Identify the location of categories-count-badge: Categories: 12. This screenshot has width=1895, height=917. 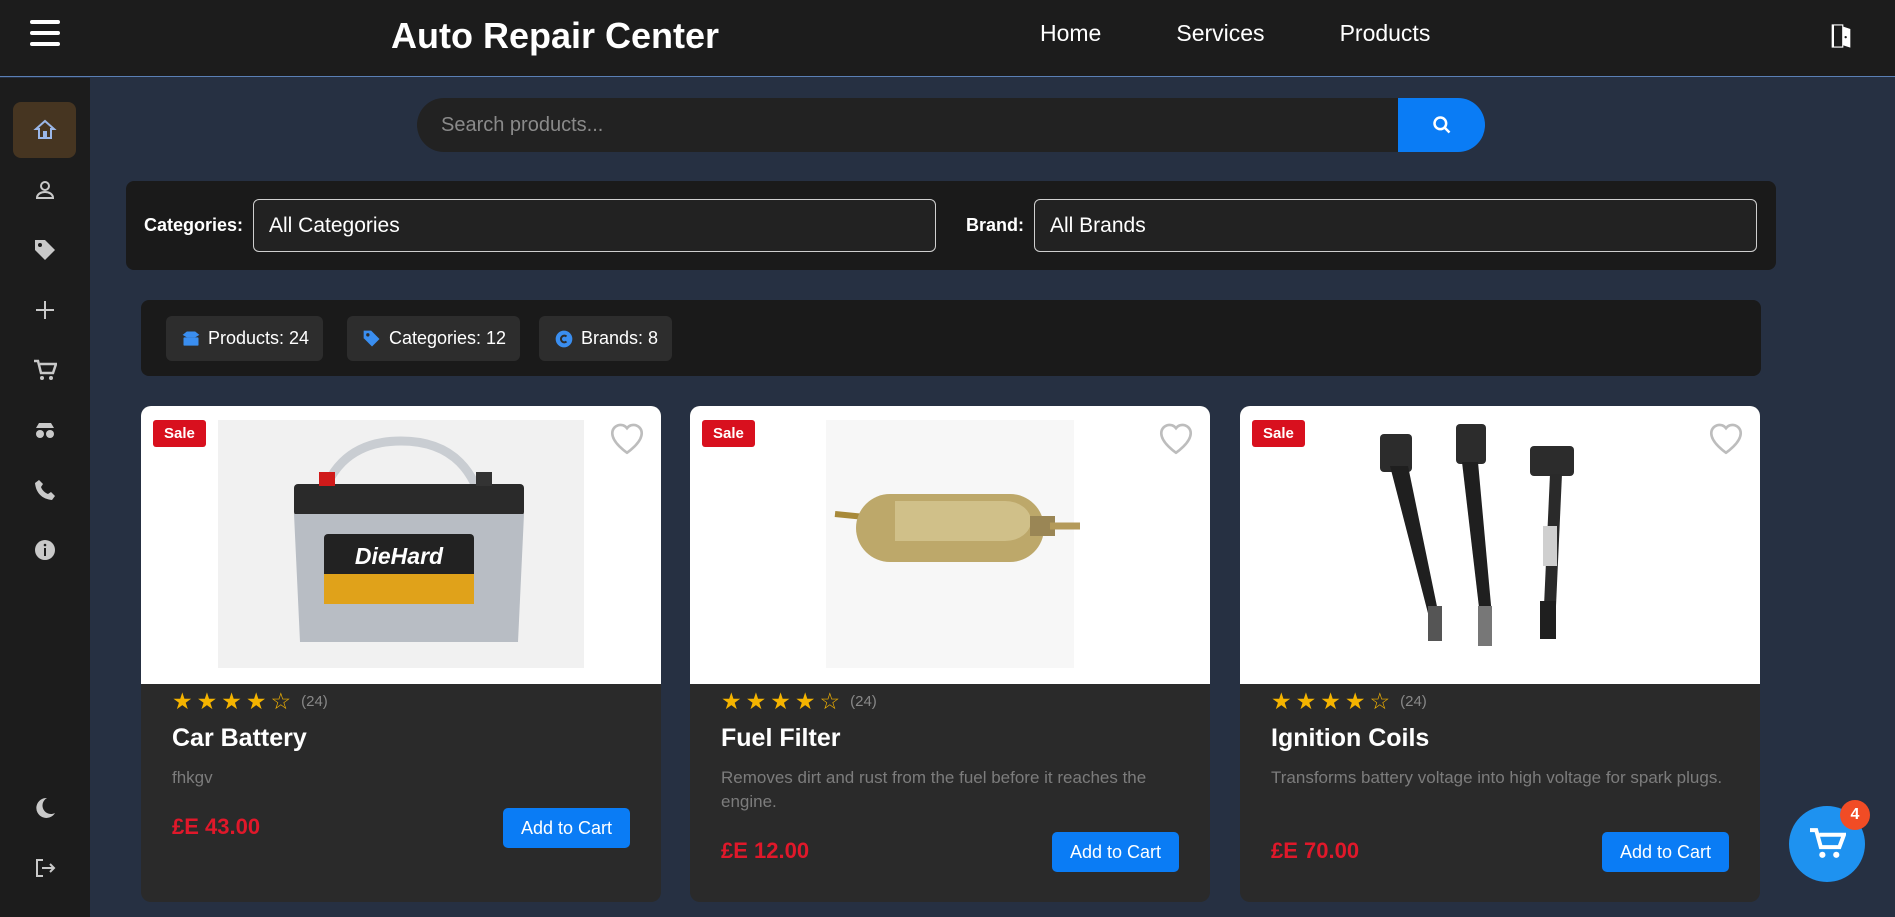
(434, 338).